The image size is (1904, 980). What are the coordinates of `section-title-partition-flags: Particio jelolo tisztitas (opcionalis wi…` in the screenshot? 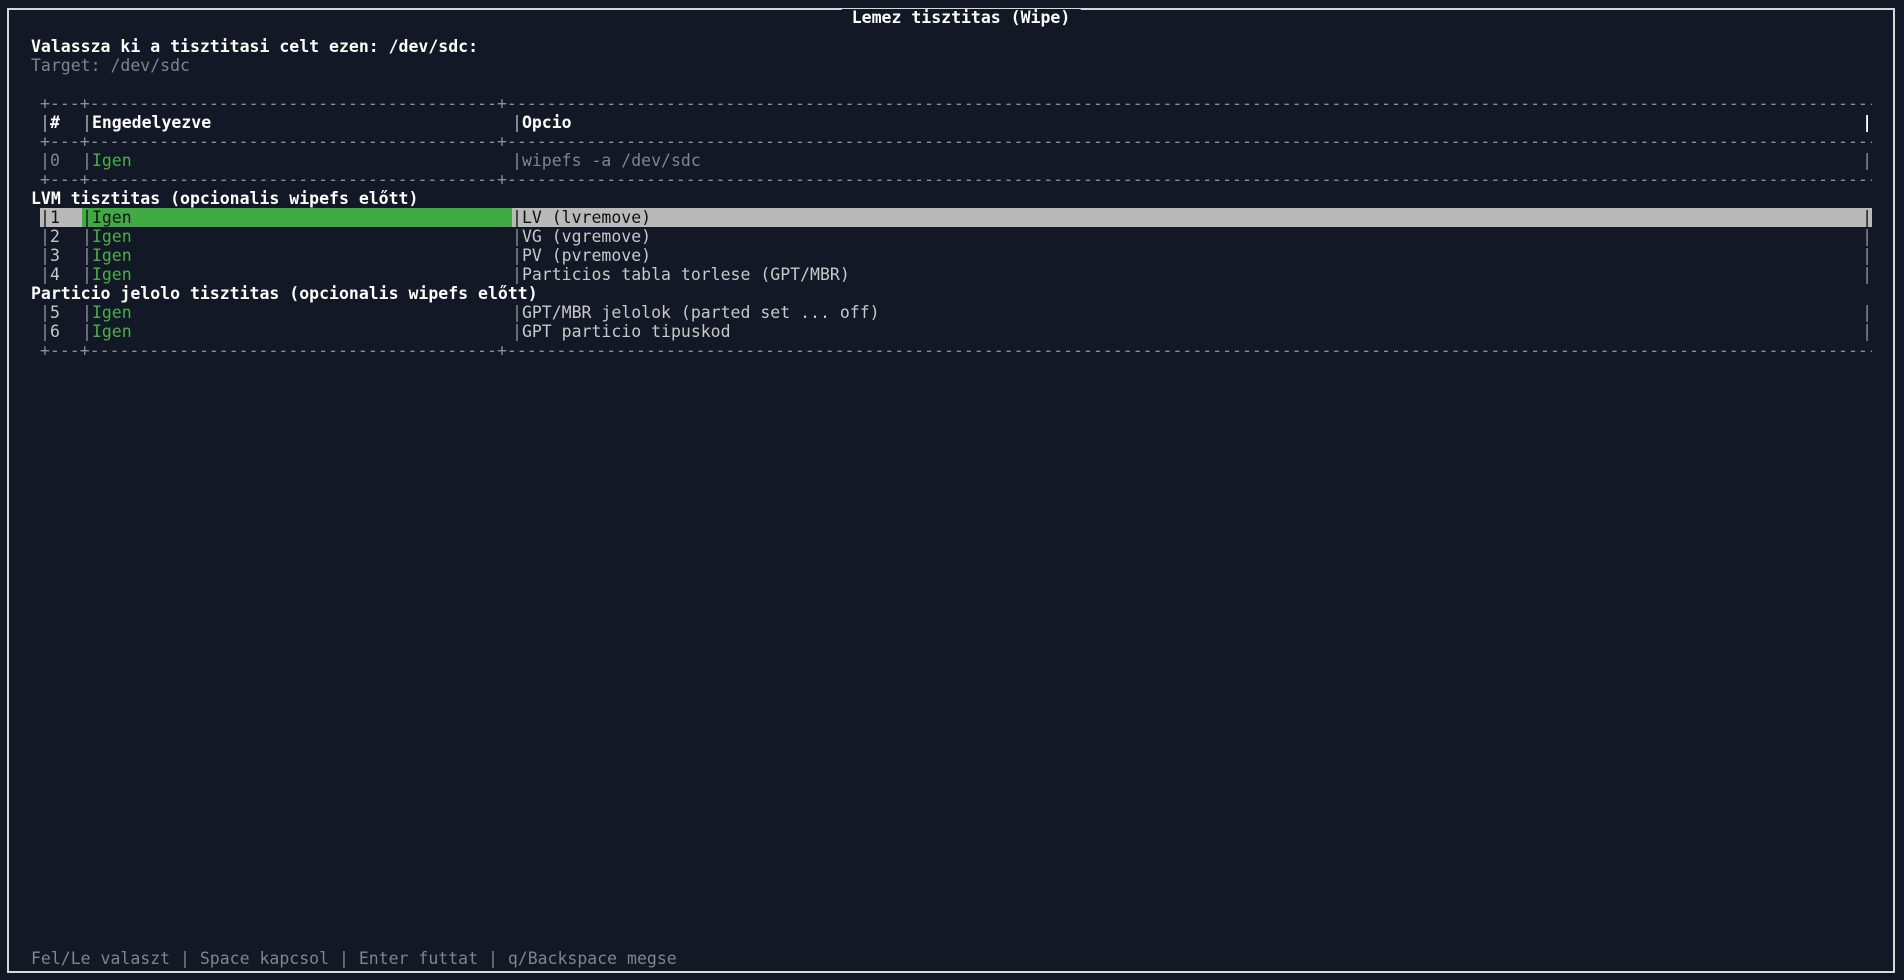 It's located at (284, 293).